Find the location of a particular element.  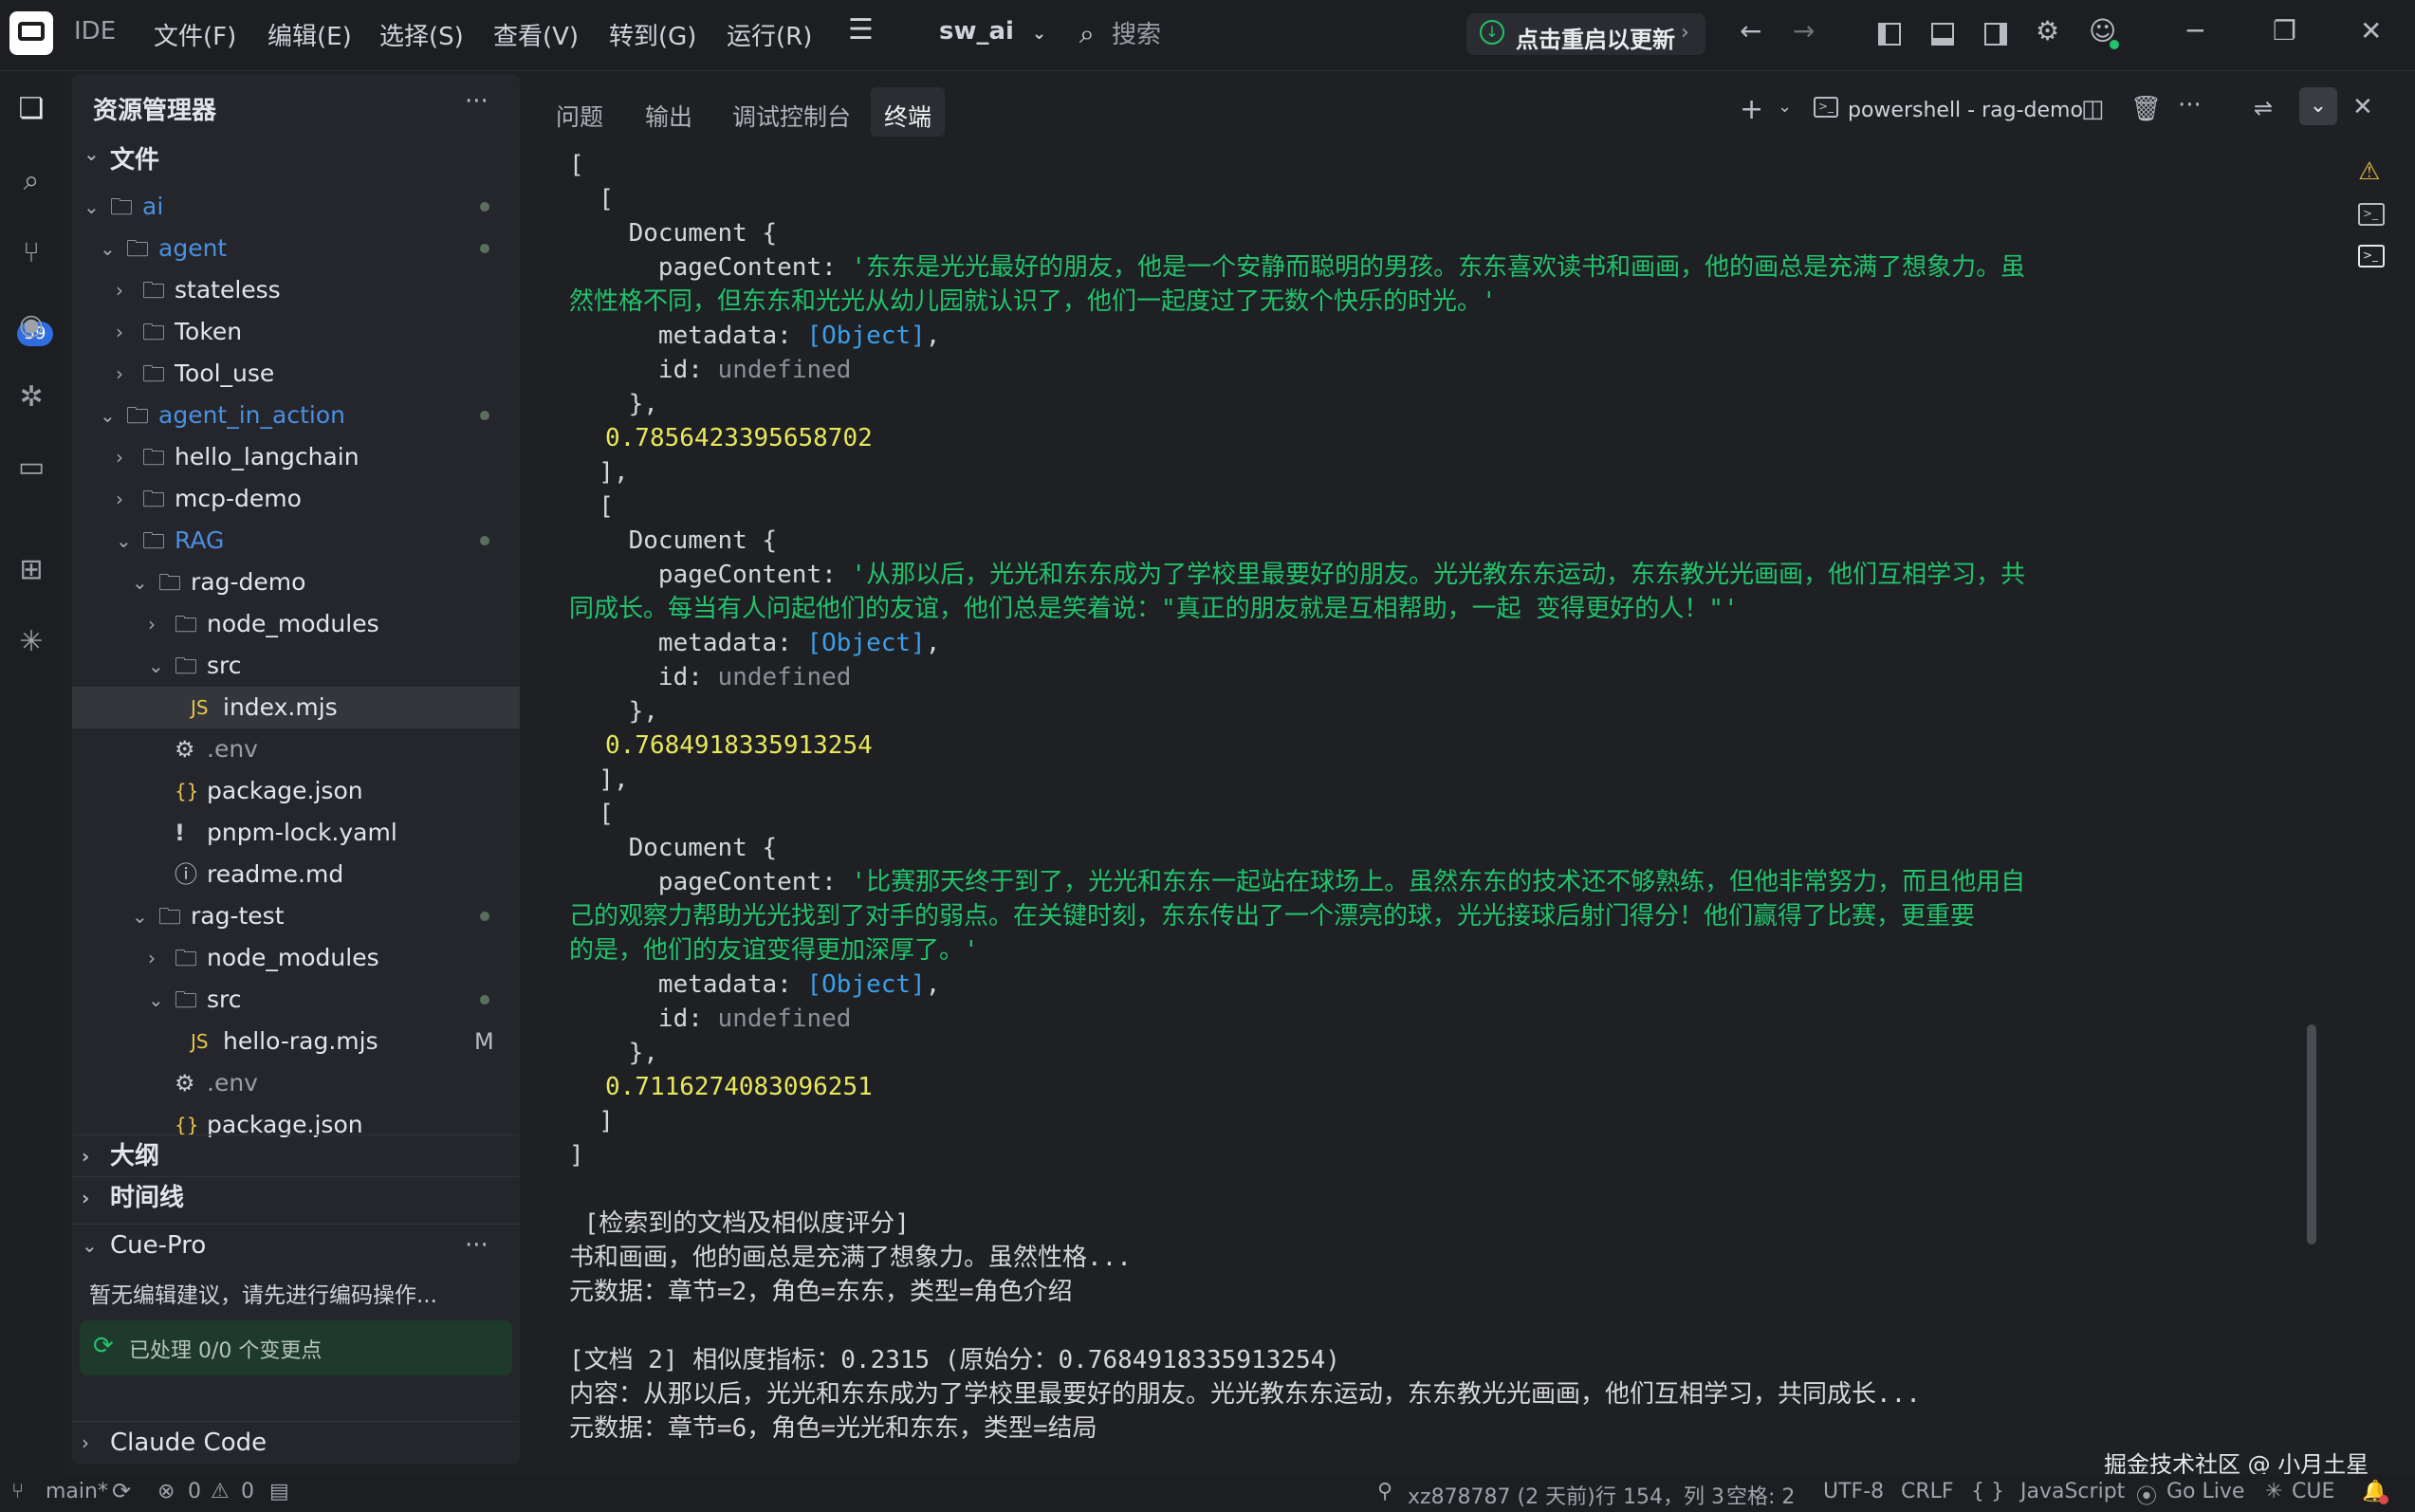

close-window-icon: ✕ is located at coordinates (2371, 30).